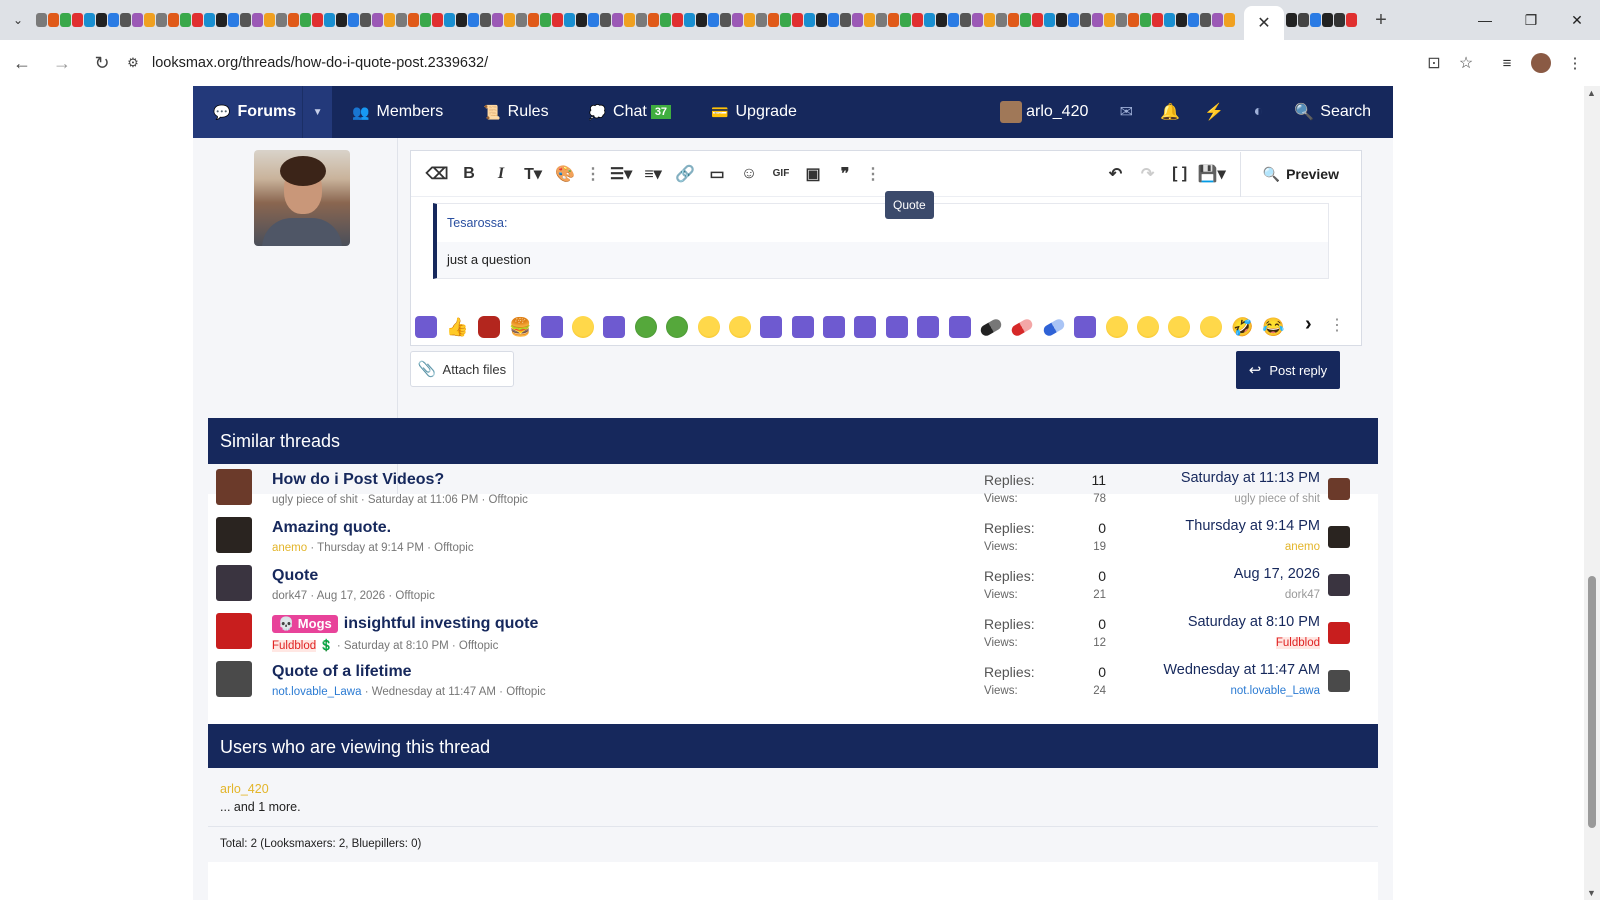 The image size is (1600, 900). Describe the element at coordinates (685, 174) in the screenshot. I see `link-icon: 🔗` at that location.